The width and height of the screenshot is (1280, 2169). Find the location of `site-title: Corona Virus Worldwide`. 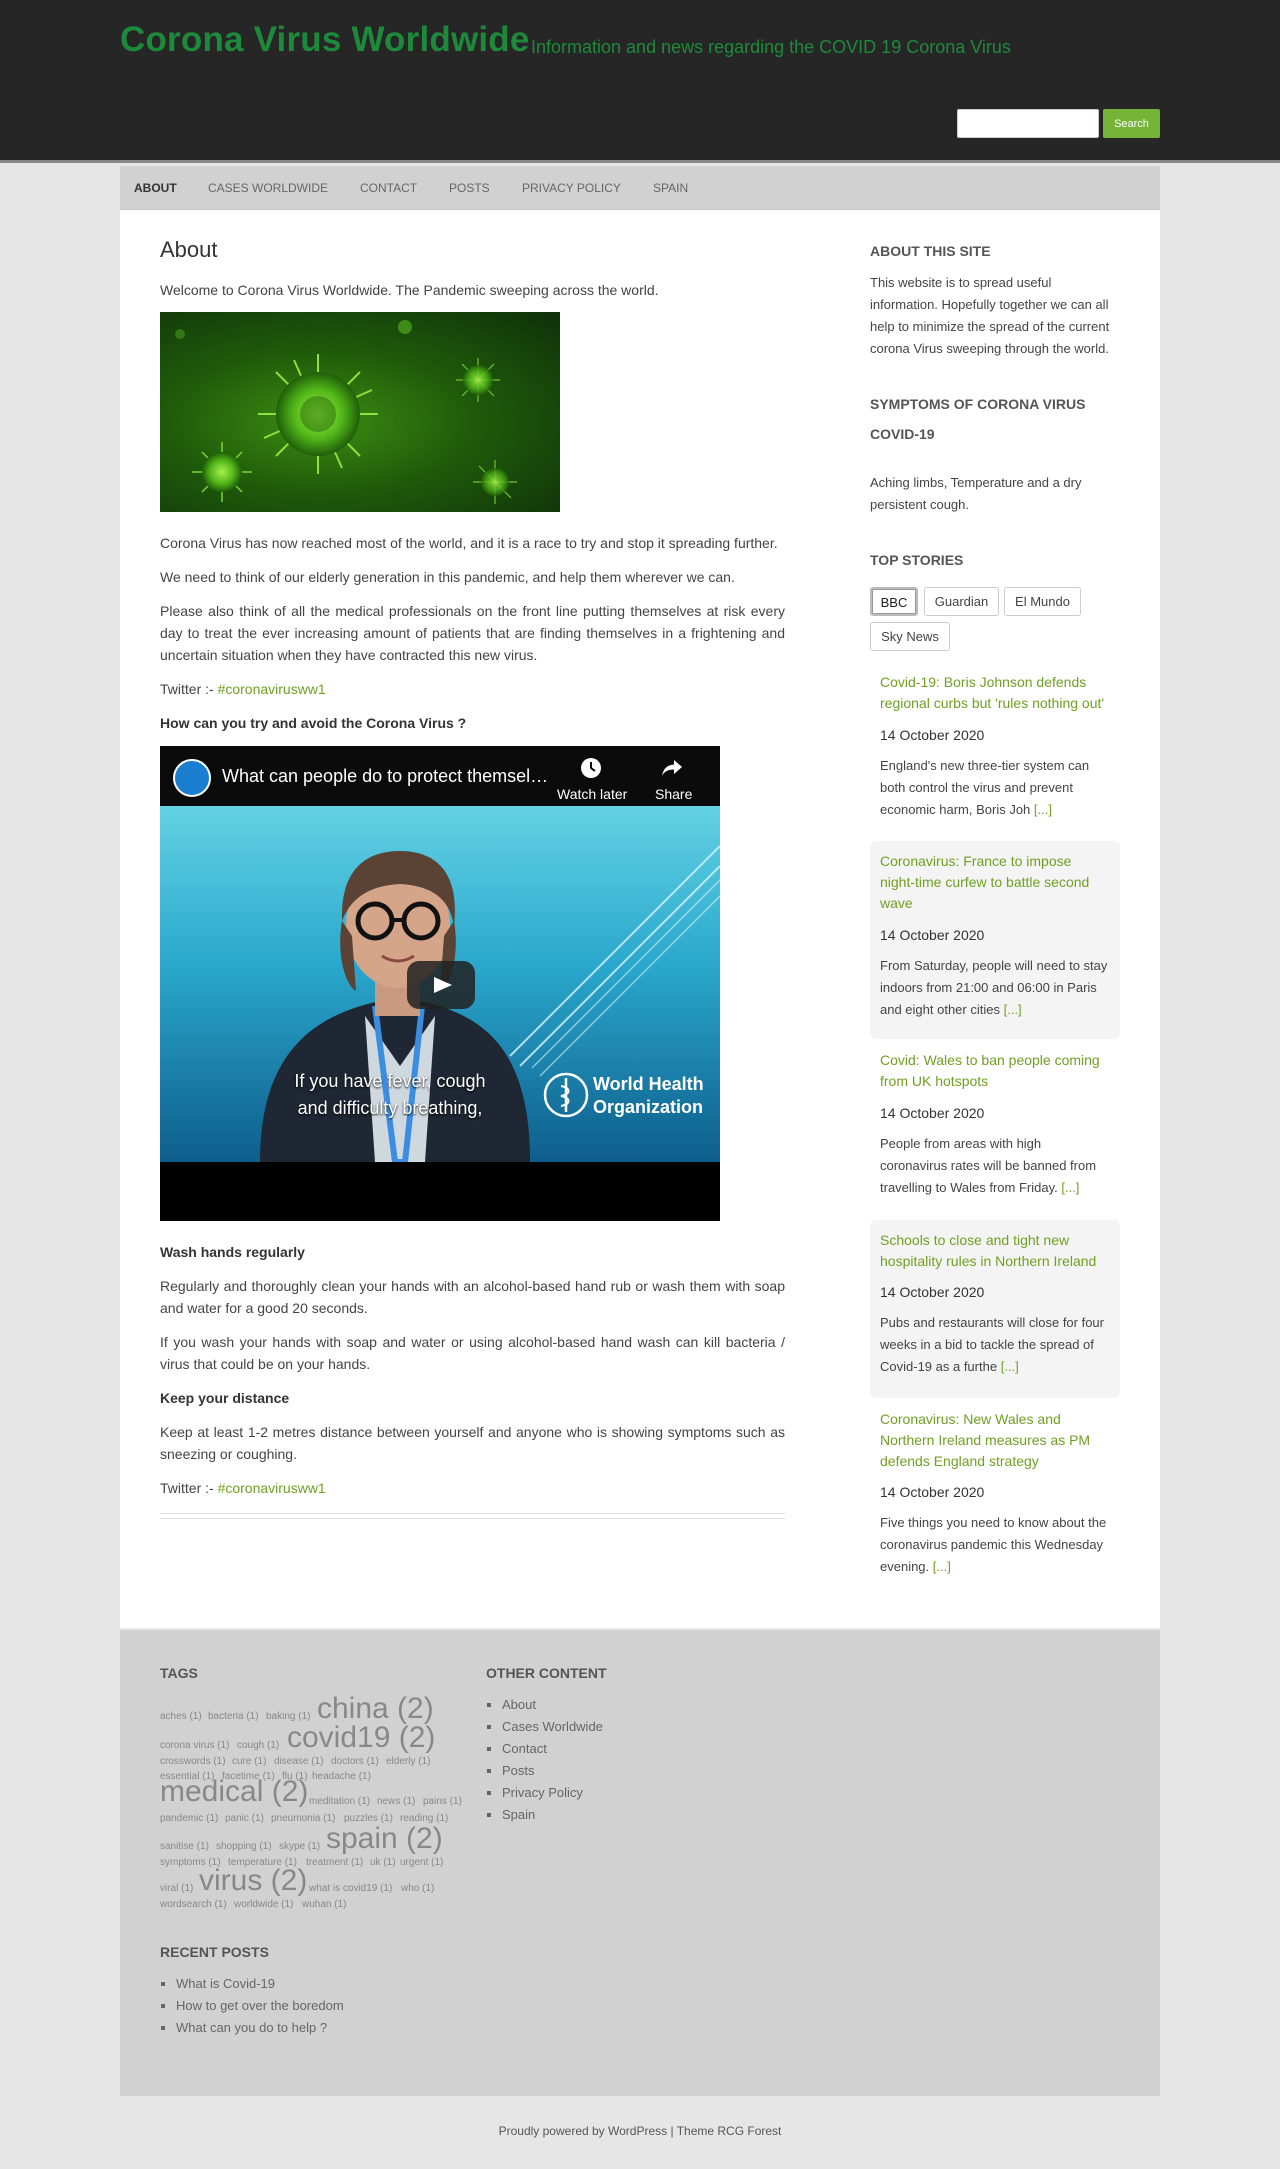

site-title: Corona Virus Worldwide is located at coordinates (325, 40).